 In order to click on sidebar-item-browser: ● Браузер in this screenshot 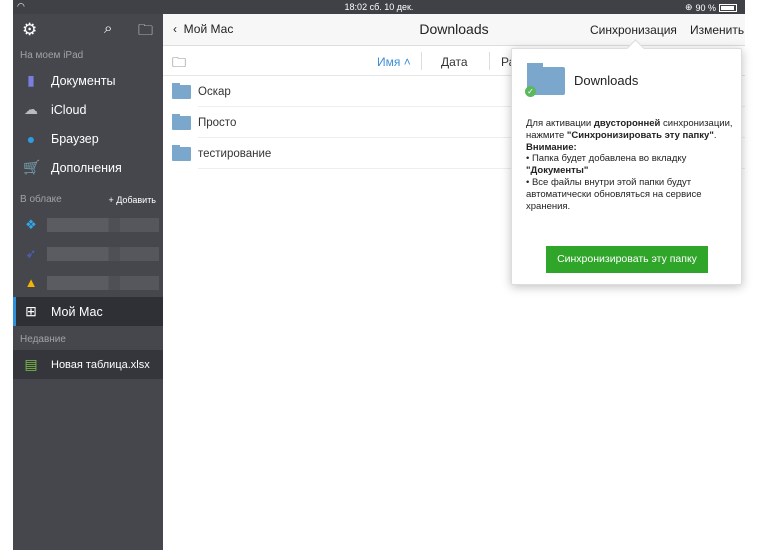, I will do `click(88, 138)`.